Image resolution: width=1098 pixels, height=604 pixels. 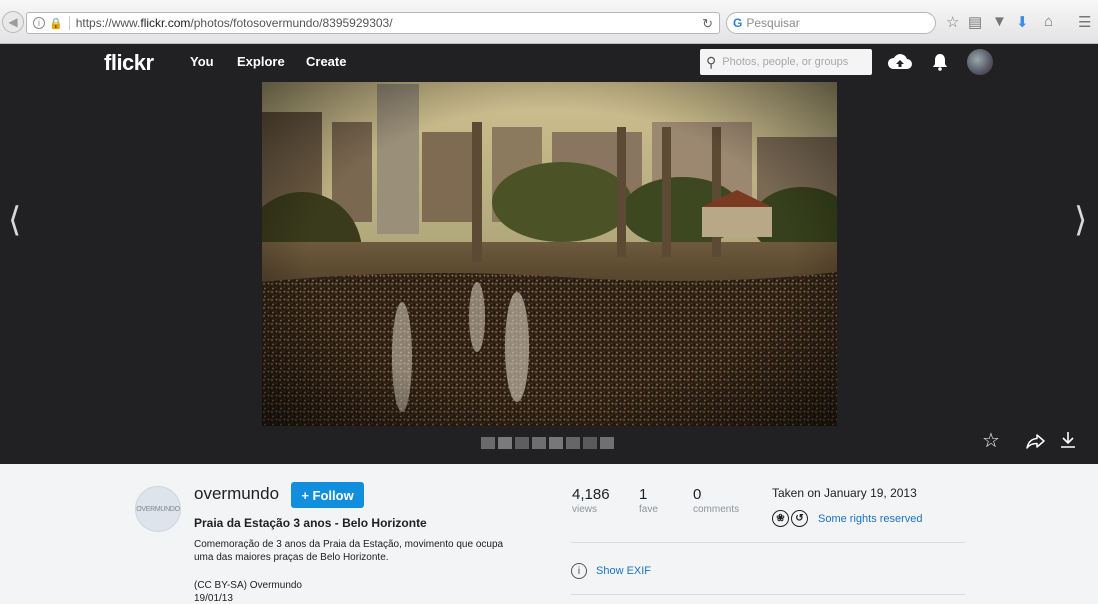 What do you see at coordinates (697, 494) in the screenshot?
I see `comments-count: 0` at bounding box center [697, 494].